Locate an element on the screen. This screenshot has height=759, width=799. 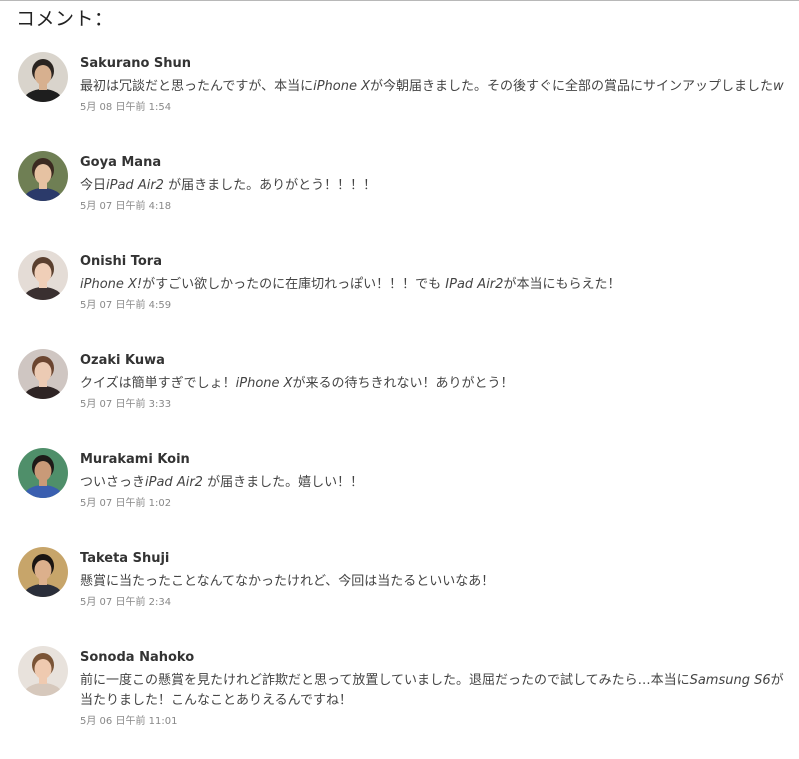
comment-text-segment: 懸賞に当たったことなんてなかったけれど、今回は当たるといいなあ！ is located at coordinates (287, 581).